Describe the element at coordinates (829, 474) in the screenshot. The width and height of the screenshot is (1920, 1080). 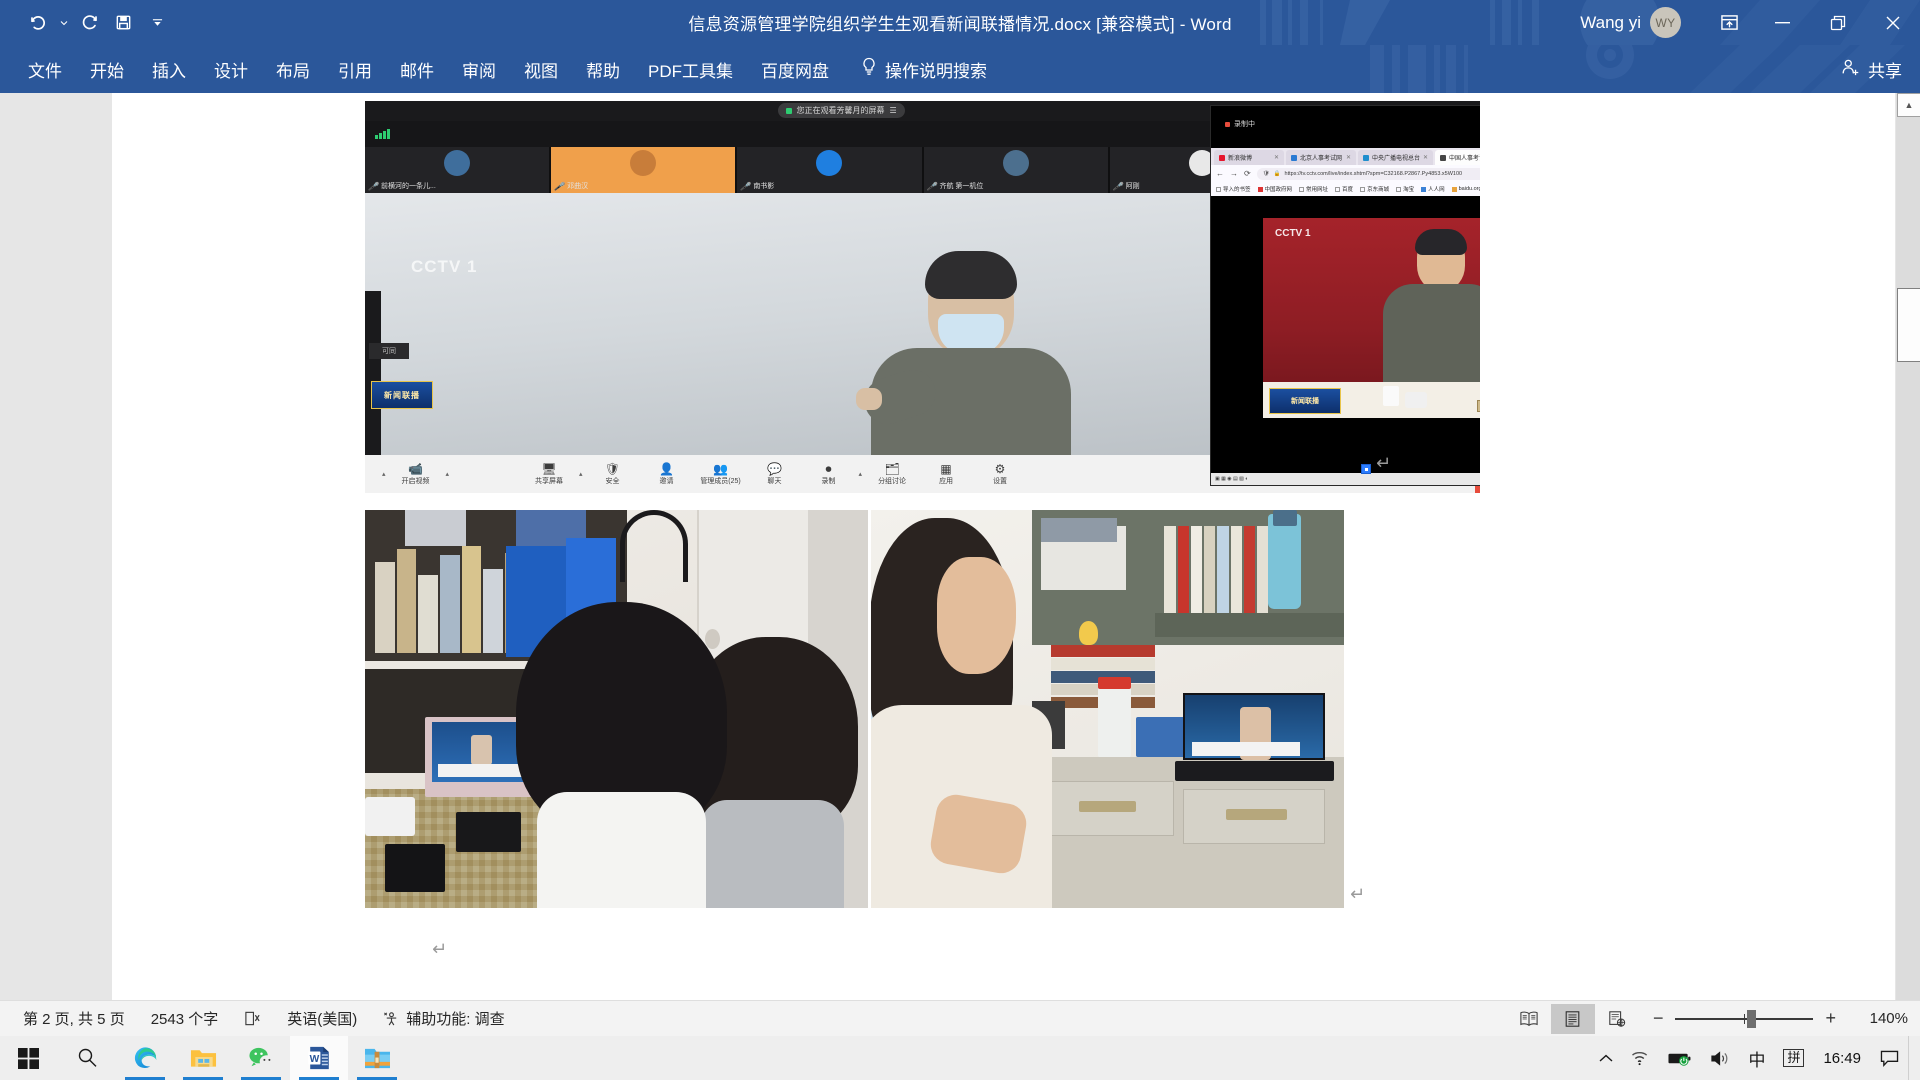
I see `toolbar-record-button: ⏺ 录制` at that location.